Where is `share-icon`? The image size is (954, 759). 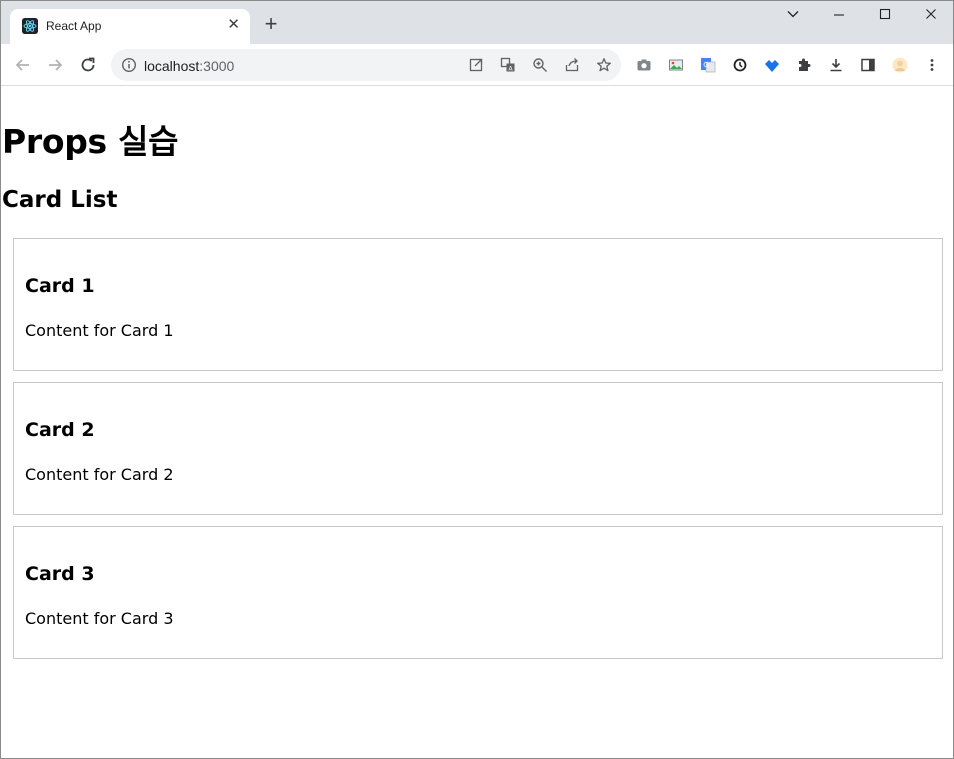
share-icon is located at coordinates (572, 65).